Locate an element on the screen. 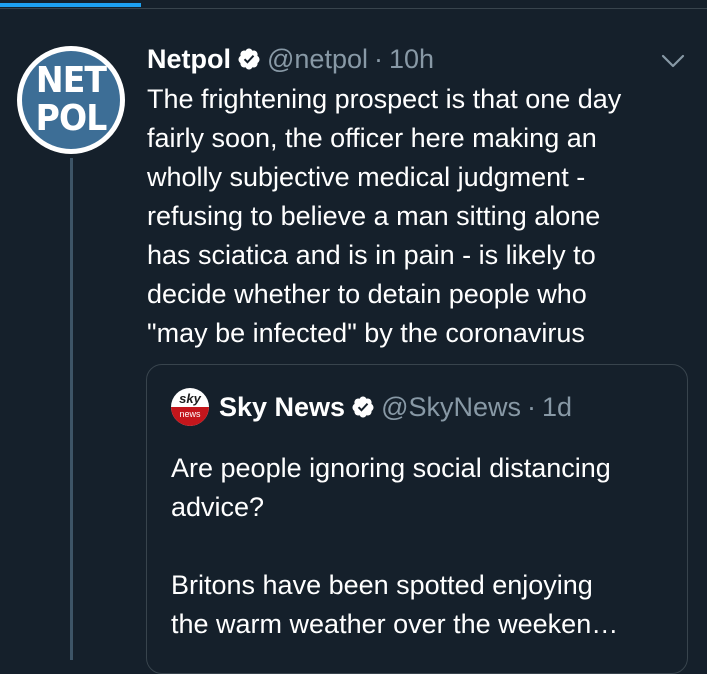  sky-logo-word2: news is located at coordinates (190, 414).